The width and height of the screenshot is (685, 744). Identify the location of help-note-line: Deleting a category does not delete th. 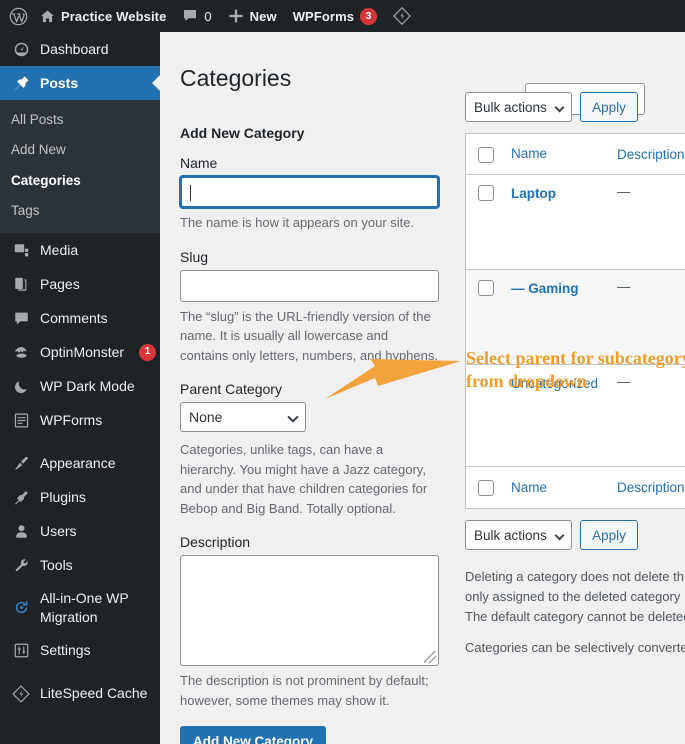
(574, 576).